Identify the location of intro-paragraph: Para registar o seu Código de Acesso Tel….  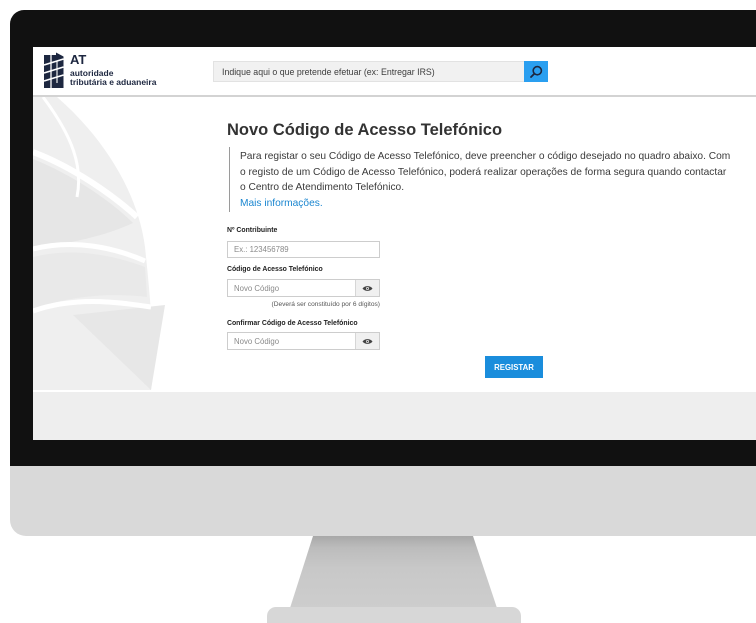
(489, 180).